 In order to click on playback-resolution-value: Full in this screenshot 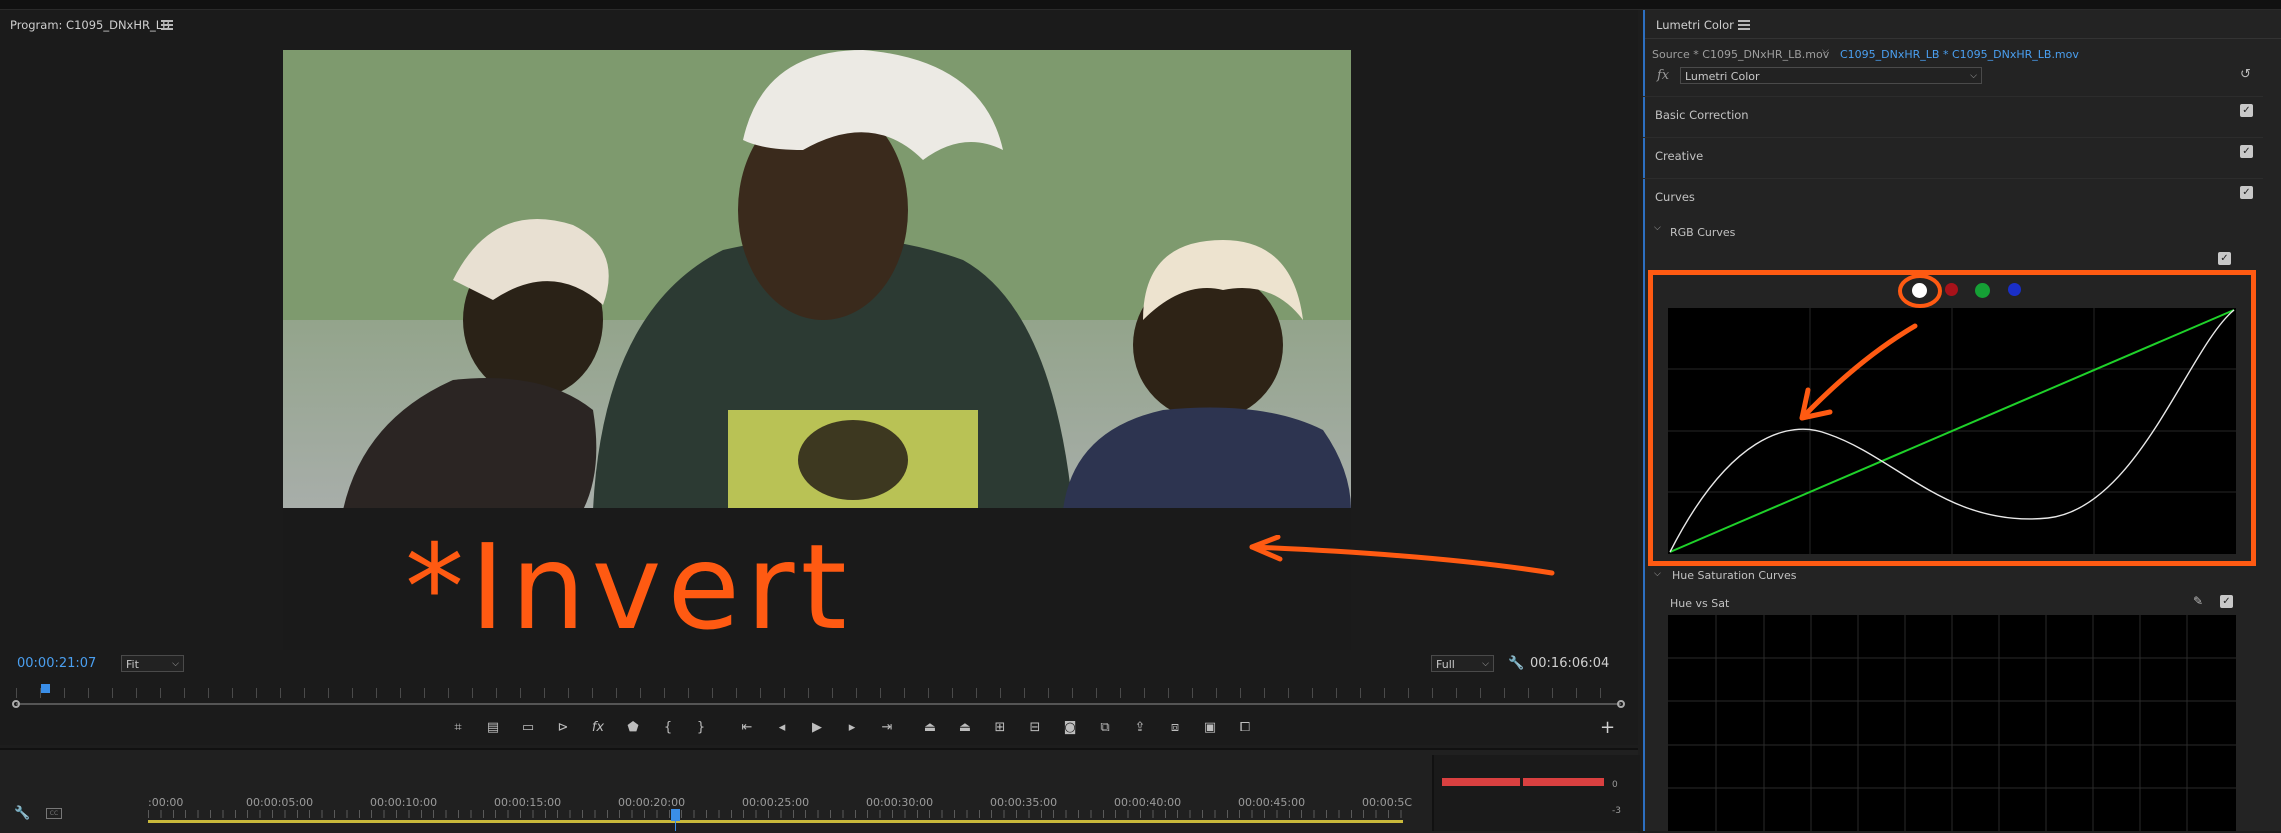, I will do `click(1445, 664)`.